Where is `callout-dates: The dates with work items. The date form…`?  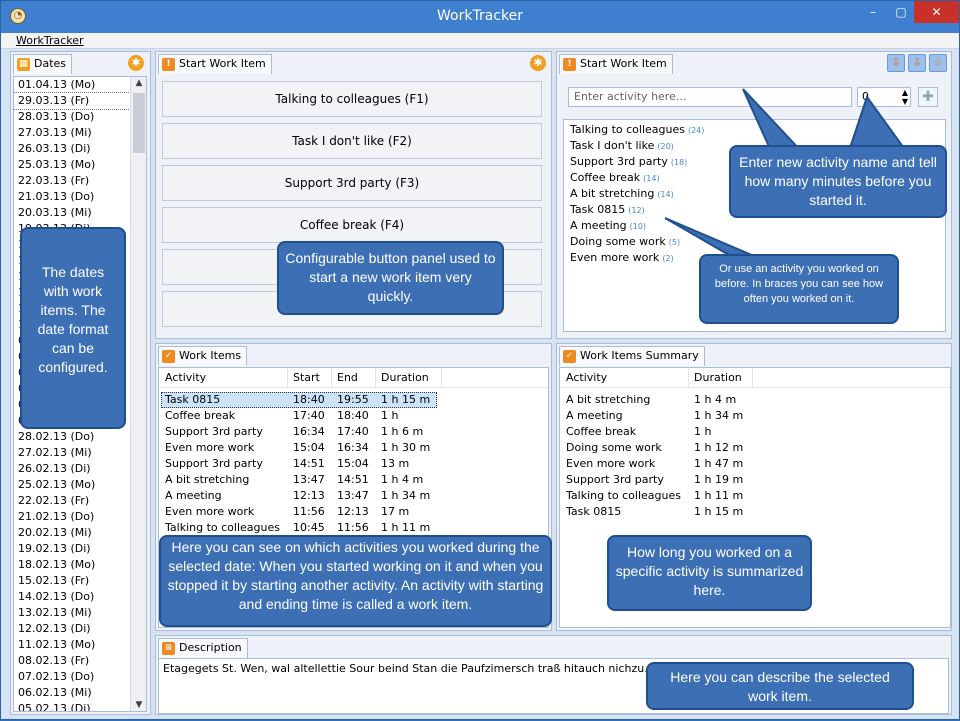 callout-dates: The dates with work items. The date form… is located at coordinates (73, 328).